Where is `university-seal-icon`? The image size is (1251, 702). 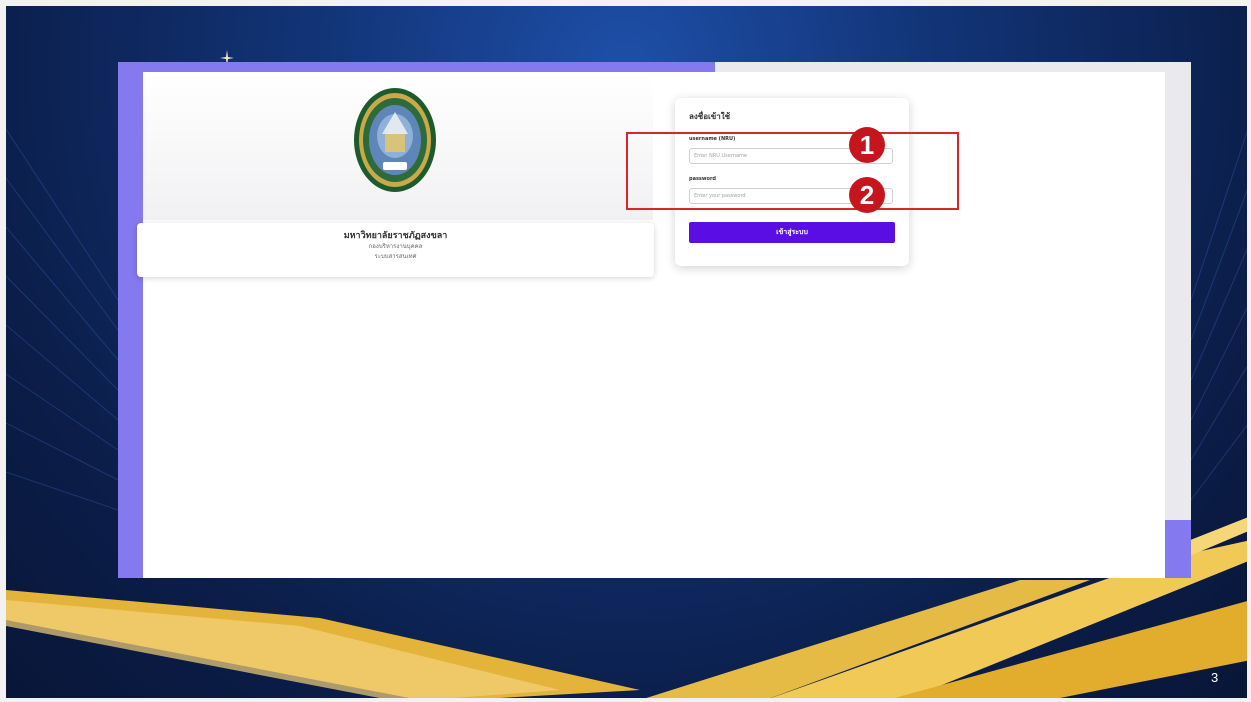
university-seal-icon is located at coordinates (395, 140).